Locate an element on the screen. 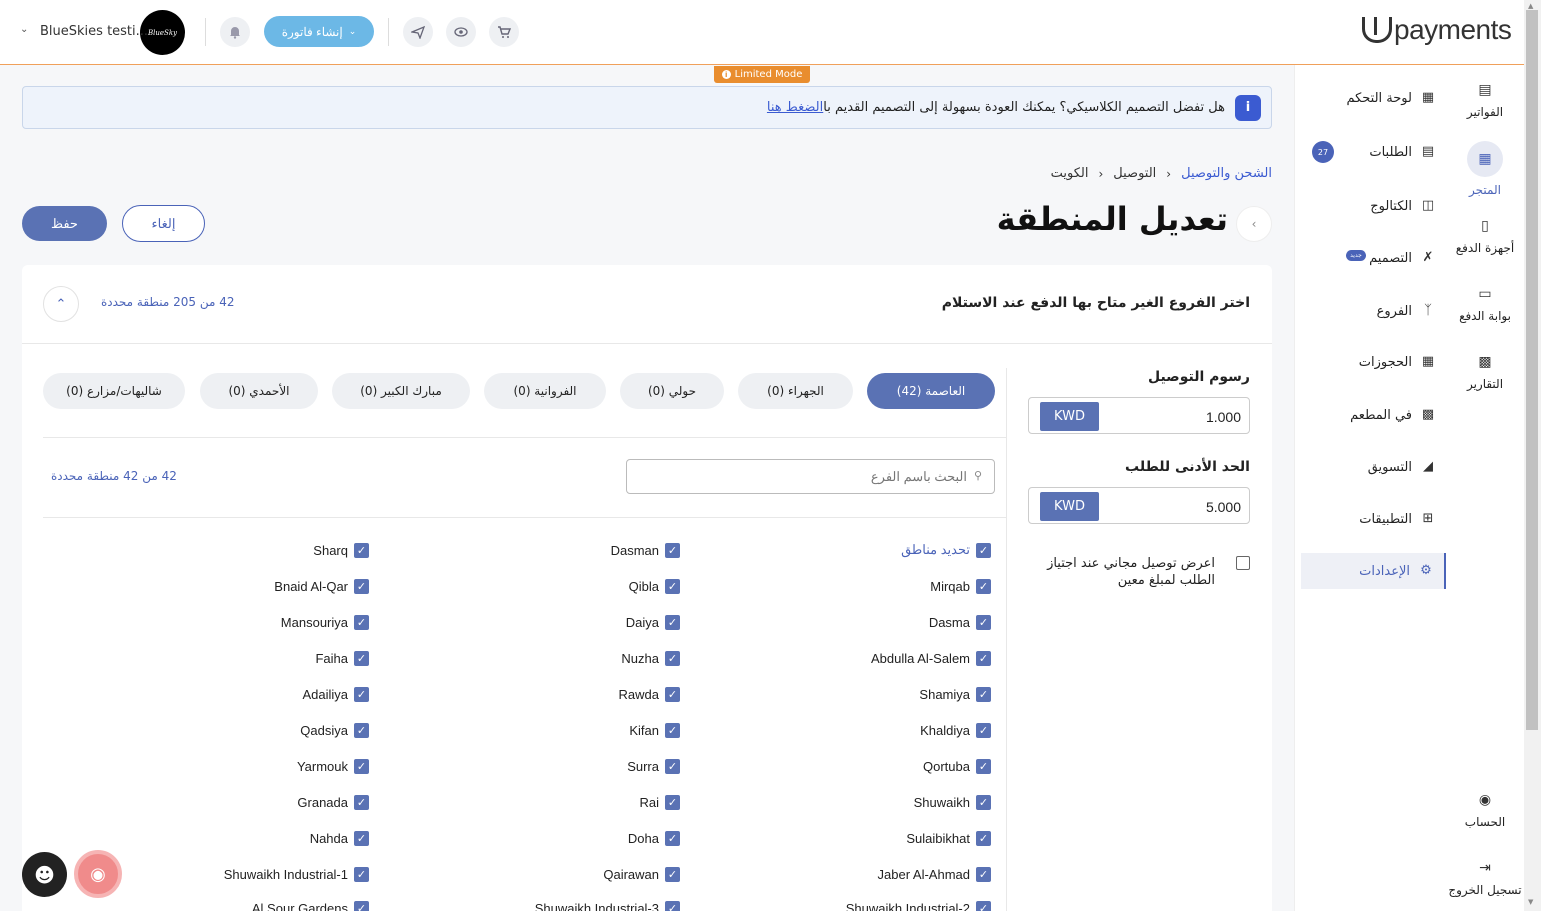 The height and width of the screenshot is (911, 1541). area-row: Daiya ✓ is located at coordinates (550, 622).